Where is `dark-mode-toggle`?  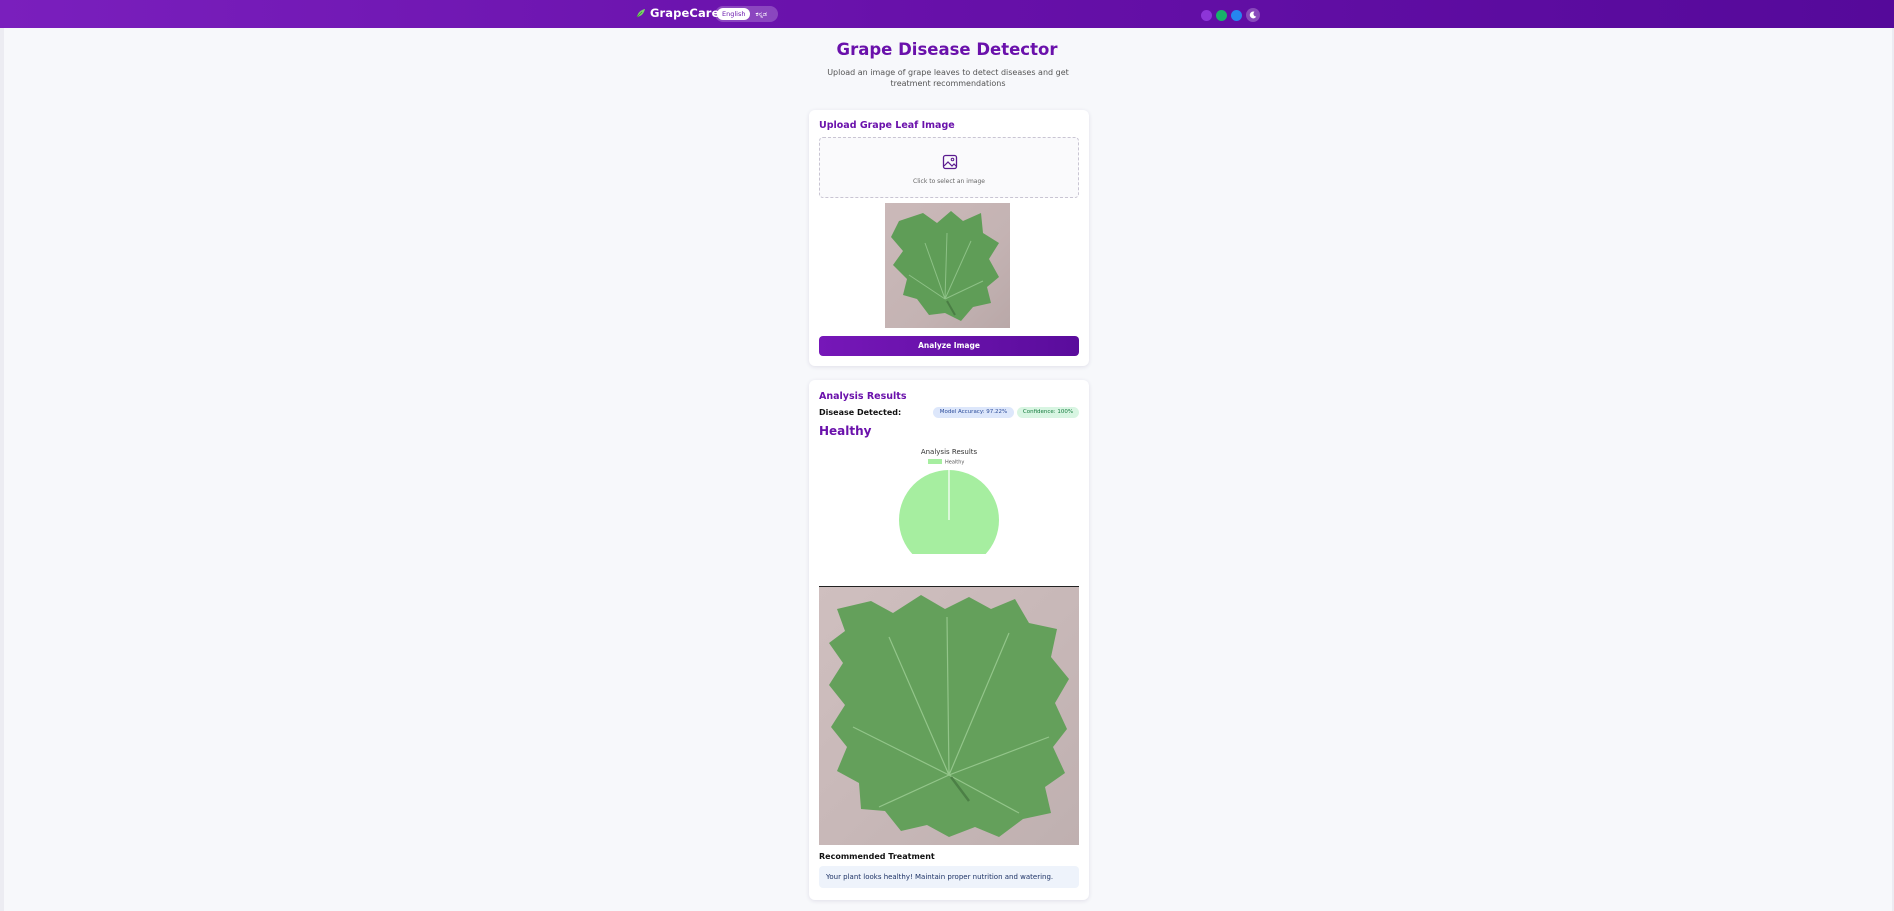 dark-mode-toggle is located at coordinates (1253, 15).